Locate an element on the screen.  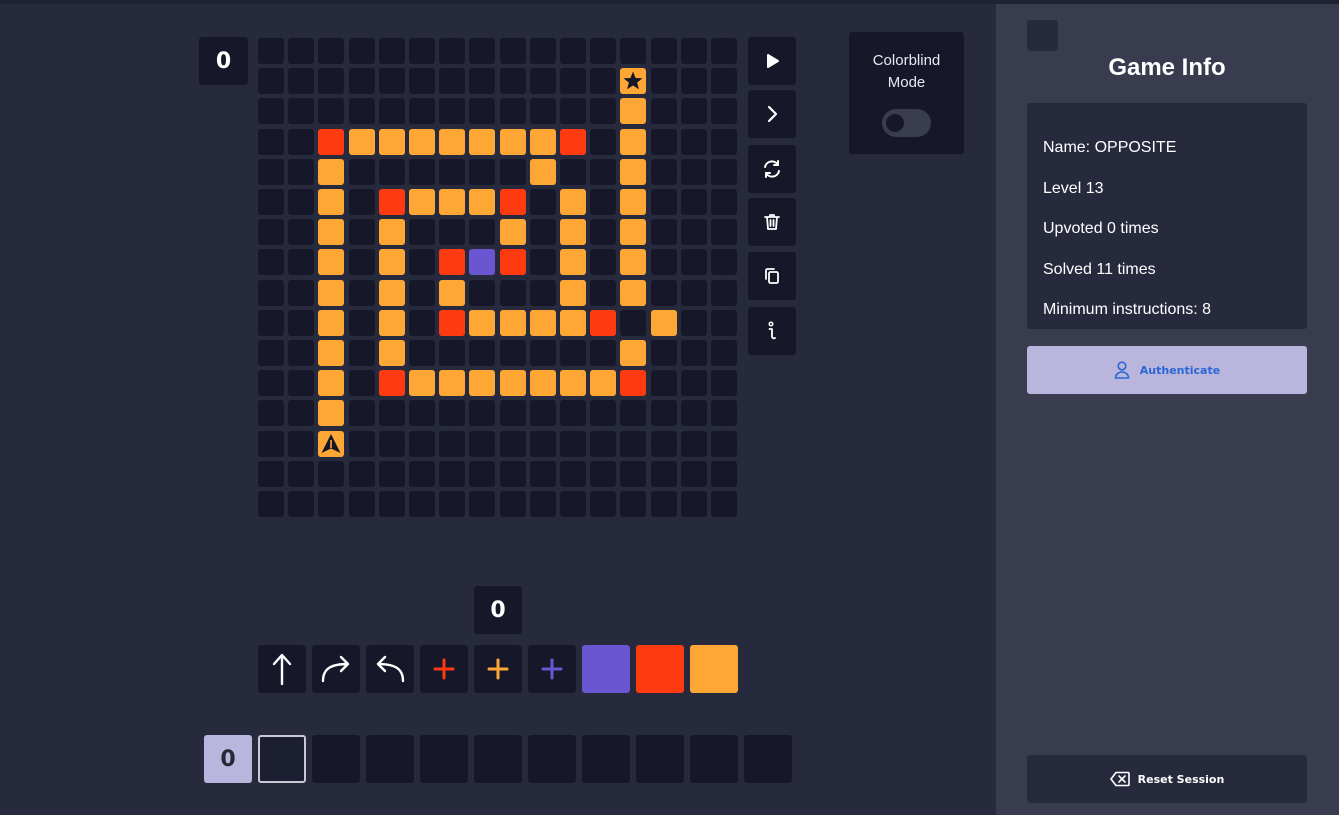
turn-right-icon is located at coordinates (335, 669).